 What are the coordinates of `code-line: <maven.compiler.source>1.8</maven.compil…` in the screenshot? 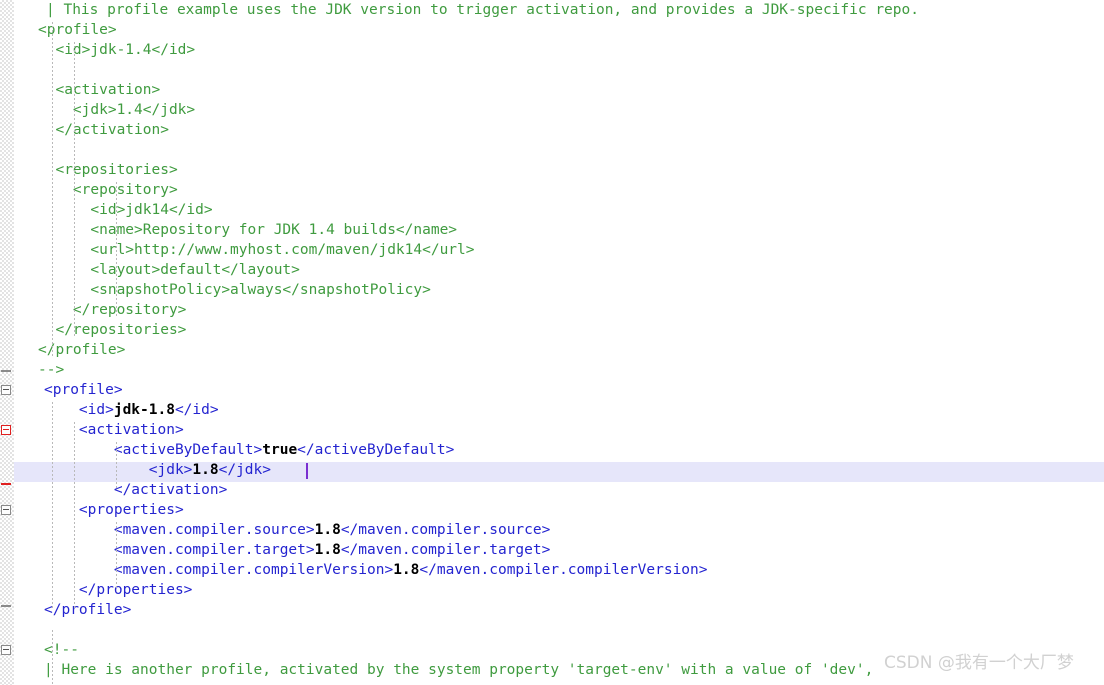 It's located at (559, 530).